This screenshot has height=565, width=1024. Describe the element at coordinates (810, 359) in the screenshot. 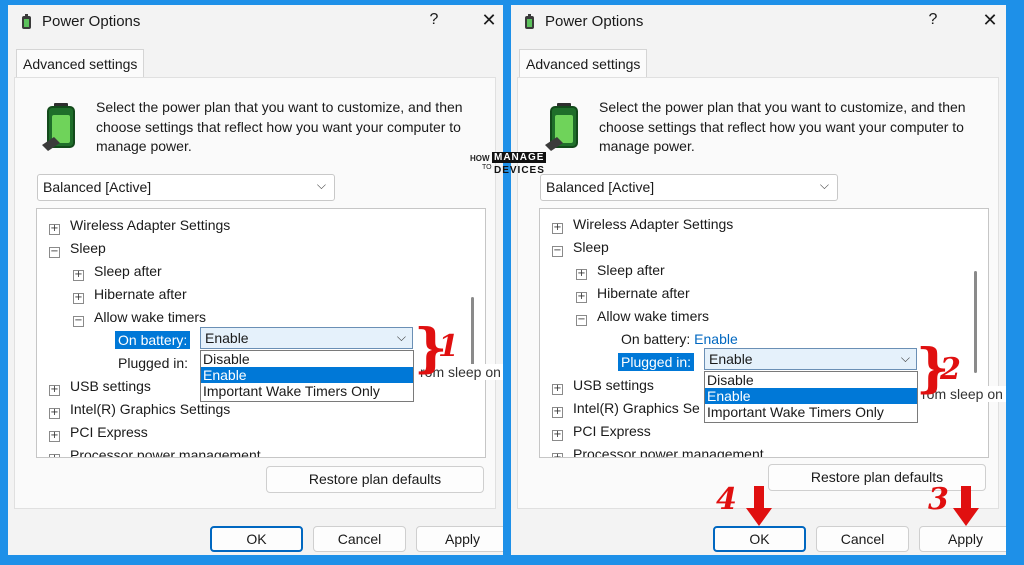

I see `plugged-in-combobox: Enable ⌵` at that location.